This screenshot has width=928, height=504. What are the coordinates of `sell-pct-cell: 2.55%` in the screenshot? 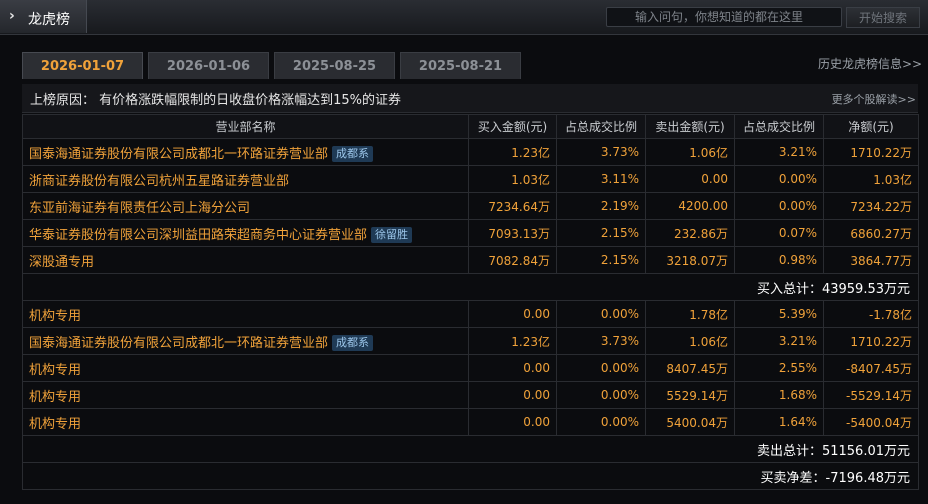 It's located at (779, 368).